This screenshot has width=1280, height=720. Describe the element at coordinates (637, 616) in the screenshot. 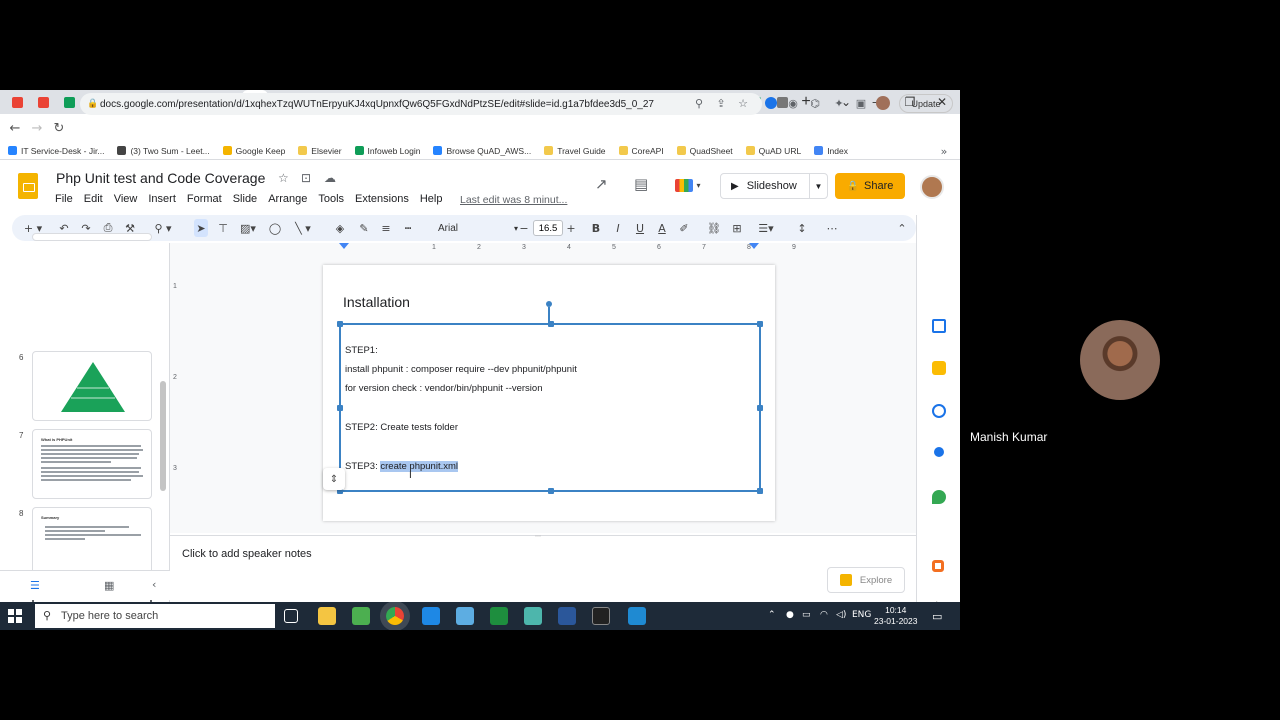

I see `vscode-icon` at that location.